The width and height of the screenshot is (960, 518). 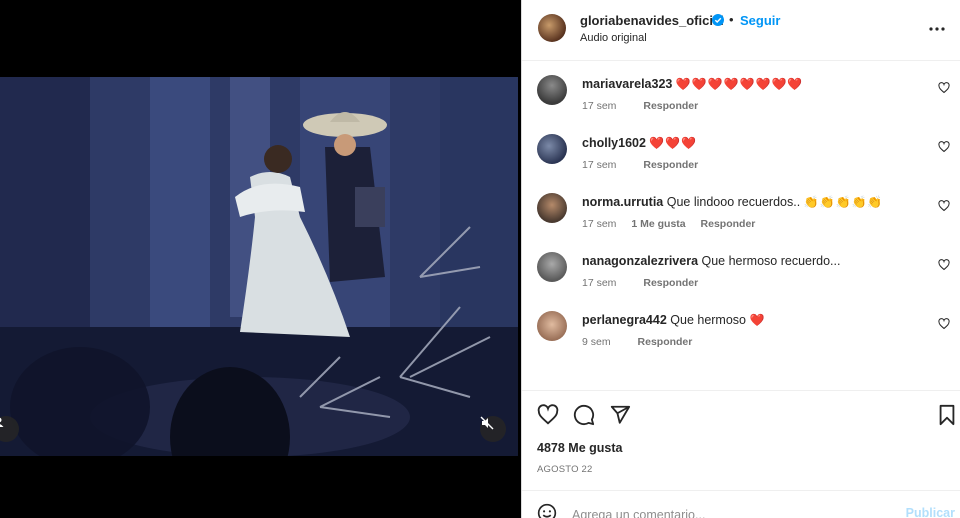 I want to click on commenter-username: perlanegra442, so click(x=624, y=320).